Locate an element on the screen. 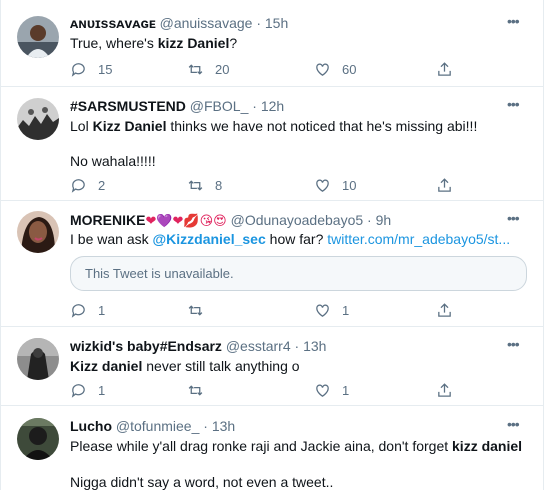 Image resolution: width=544 pixels, height=490 pixels. text-highlight: kizz Daniel is located at coordinates (193, 43).